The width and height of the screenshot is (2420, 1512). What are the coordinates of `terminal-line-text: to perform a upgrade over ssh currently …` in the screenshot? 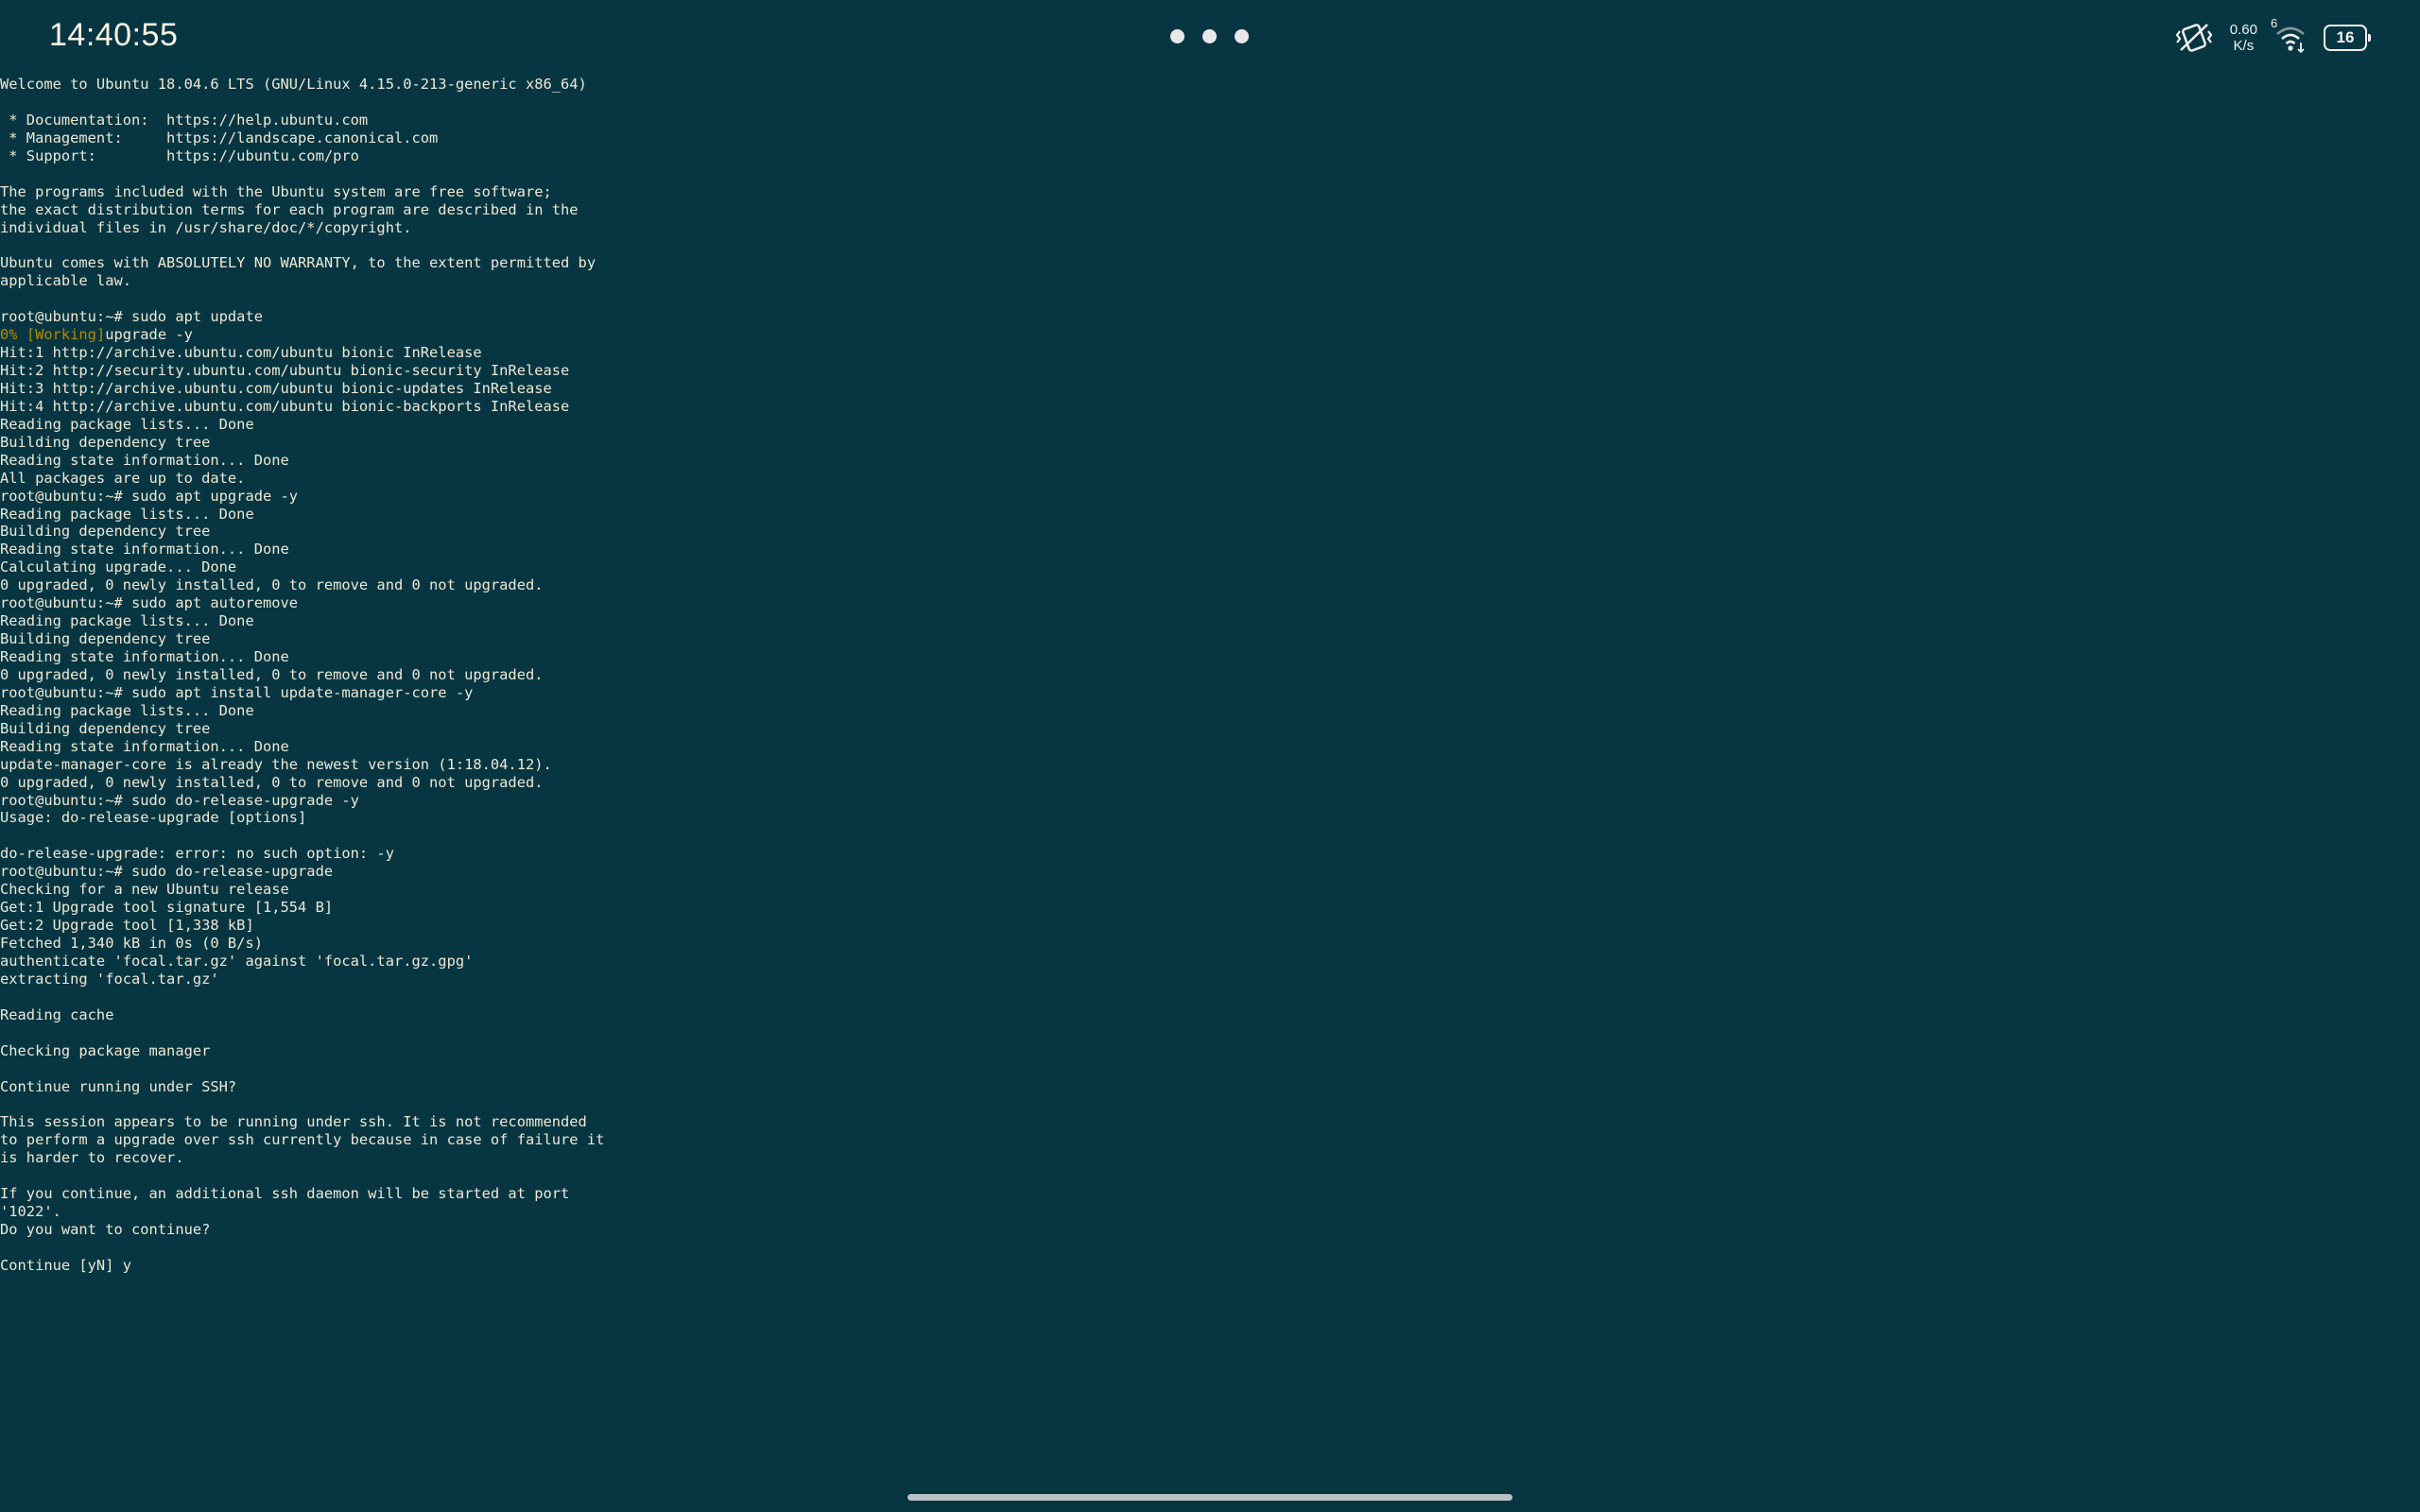 It's located at (302, 1140).